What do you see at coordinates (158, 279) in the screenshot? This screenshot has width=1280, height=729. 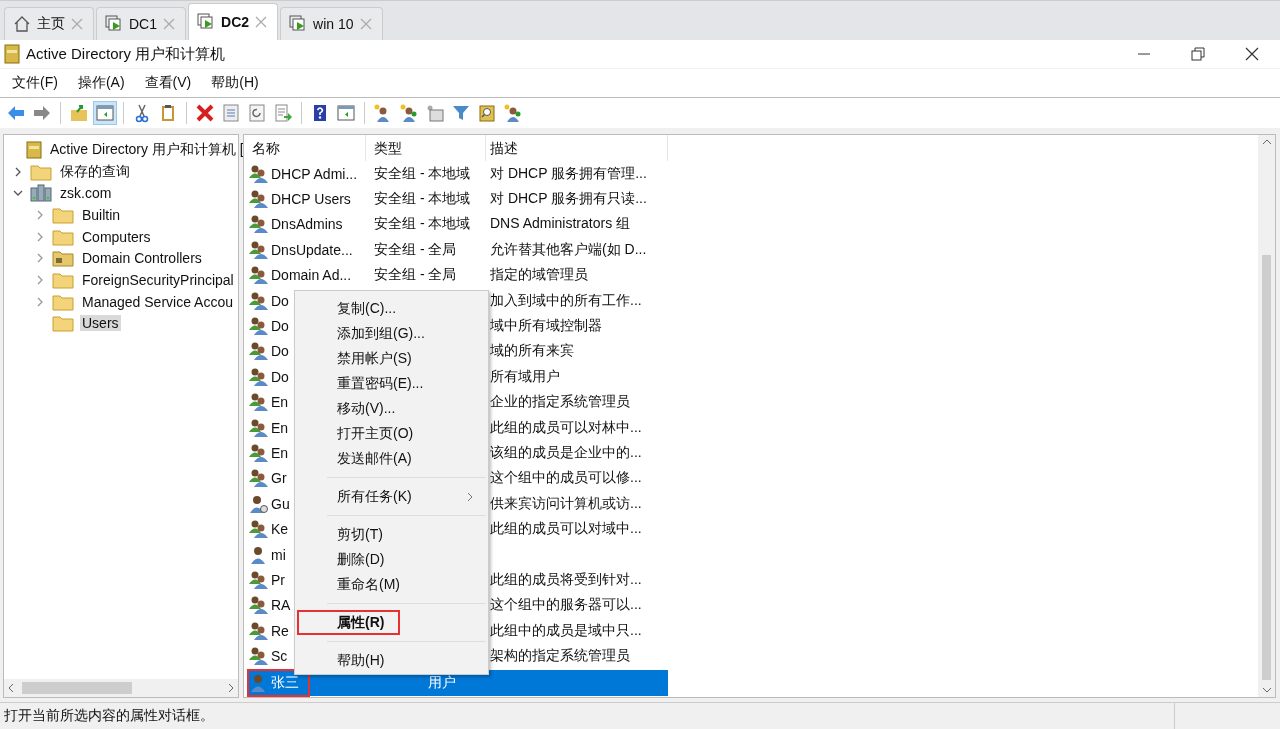 I see `tree-item: ForeignSecurityPrincipal` at bounding box center [158, 279].